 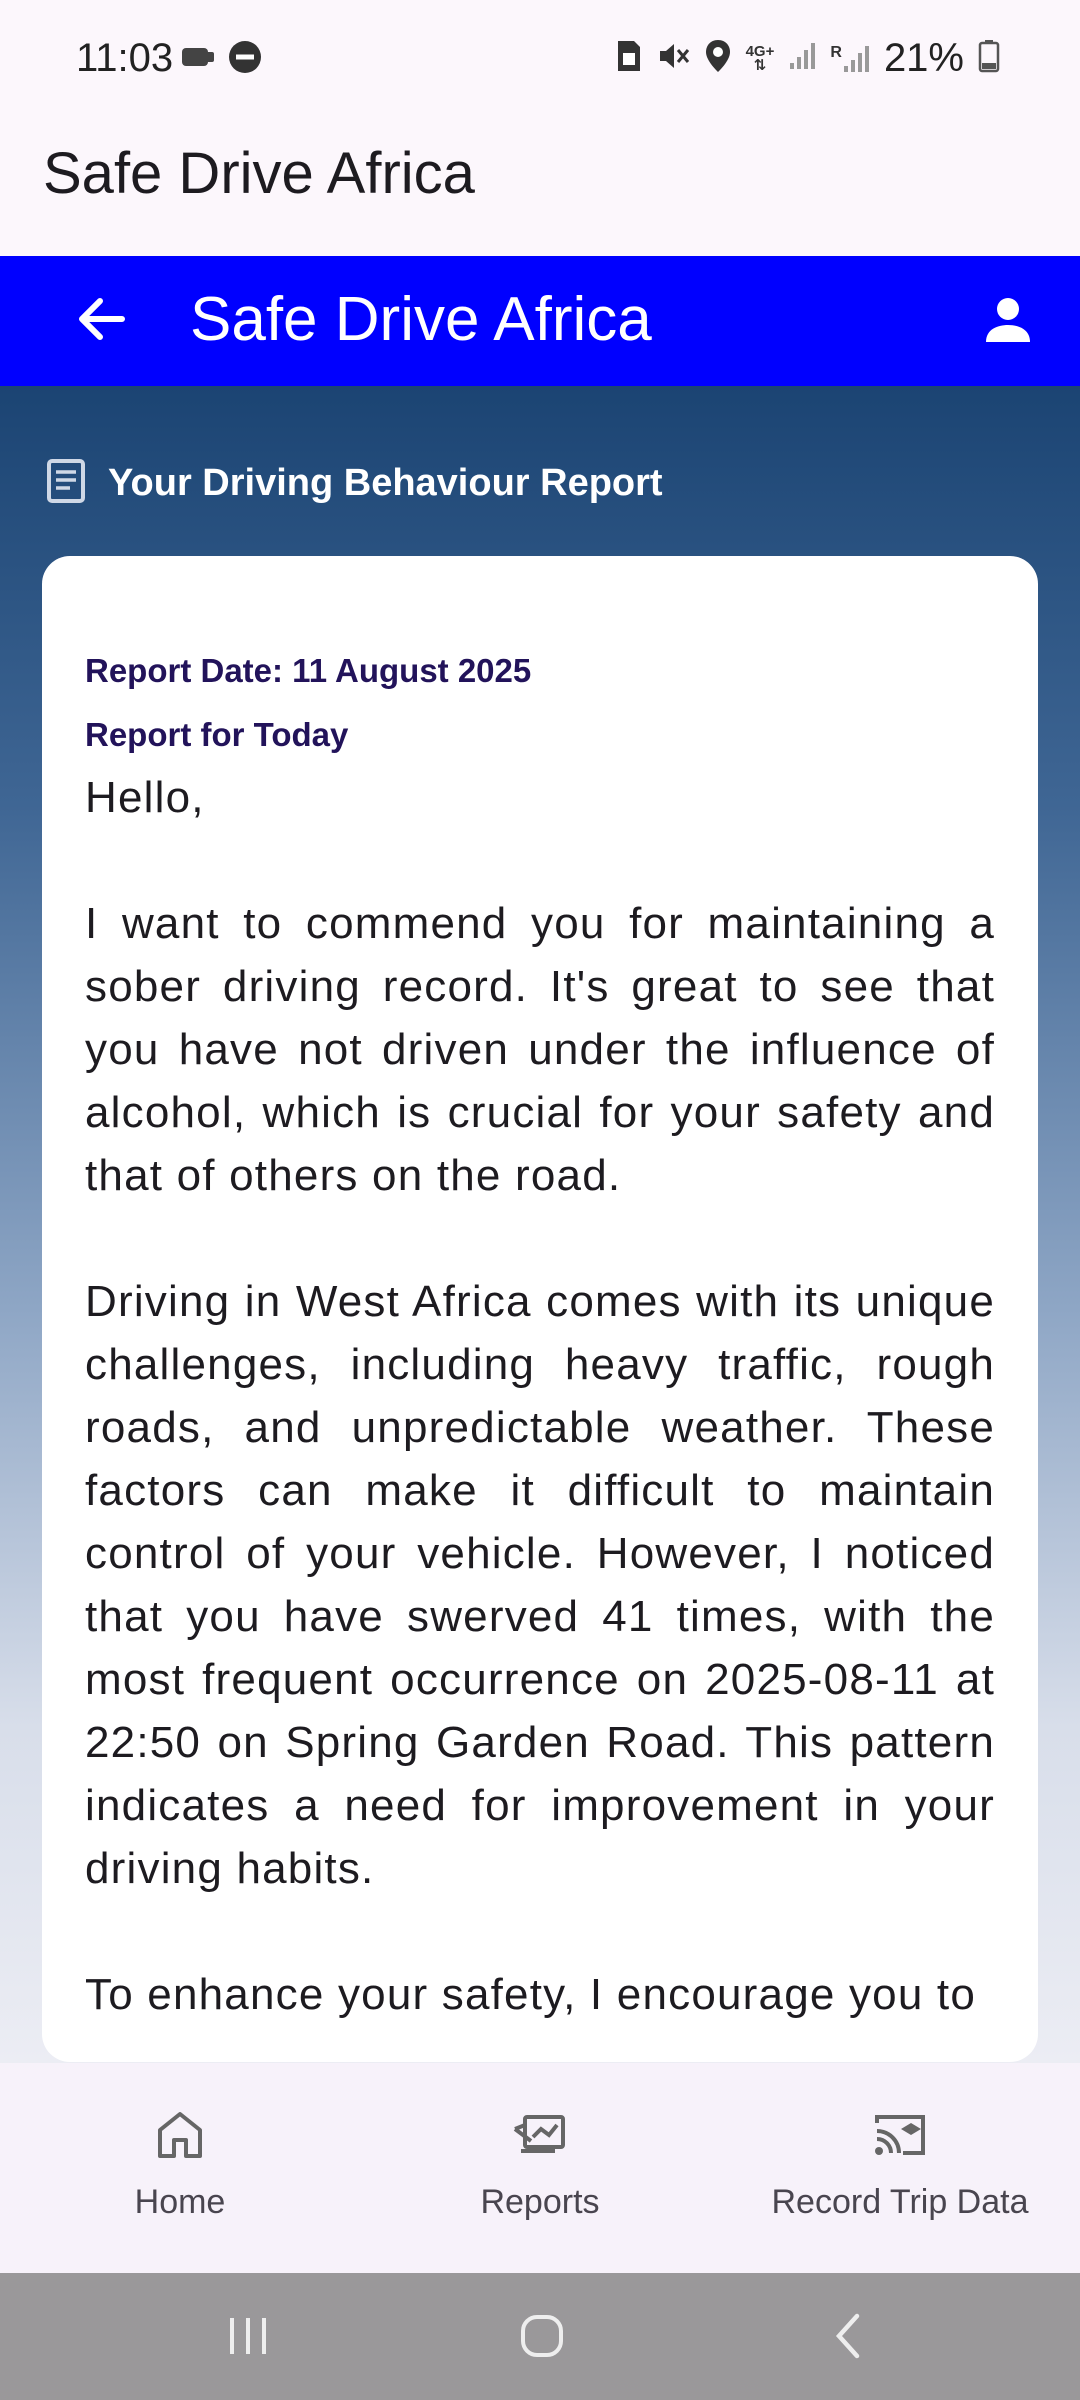 What do you see at coordinates (180, 2202) in the screenshot?
I see `nav-label-home: Home` at bounding box center [180, 2202].